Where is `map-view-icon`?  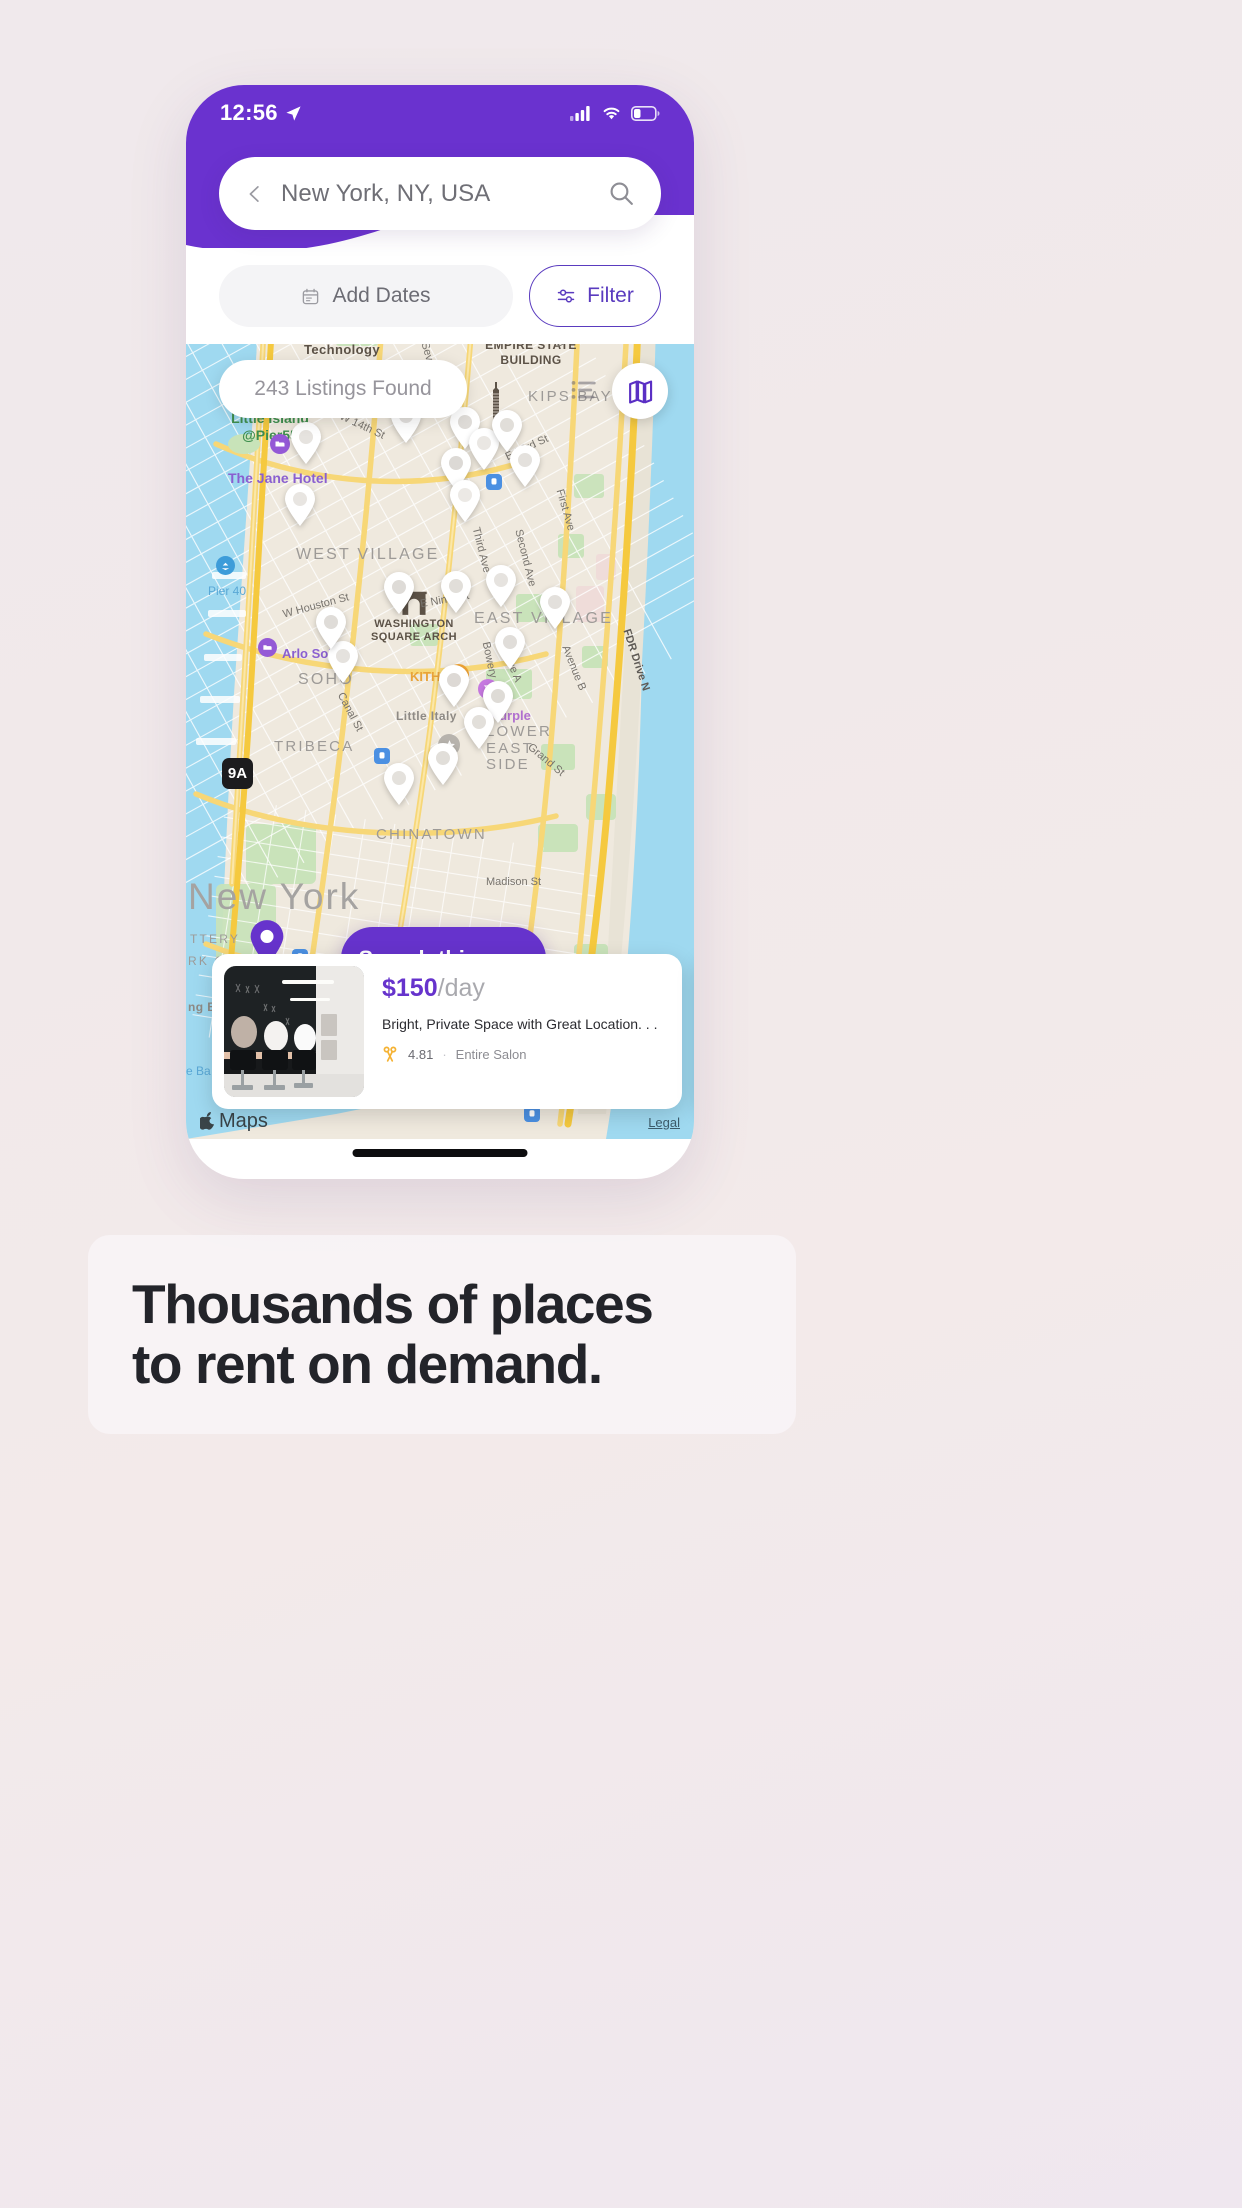 map-view-icon is located at coordinates (640, 392).